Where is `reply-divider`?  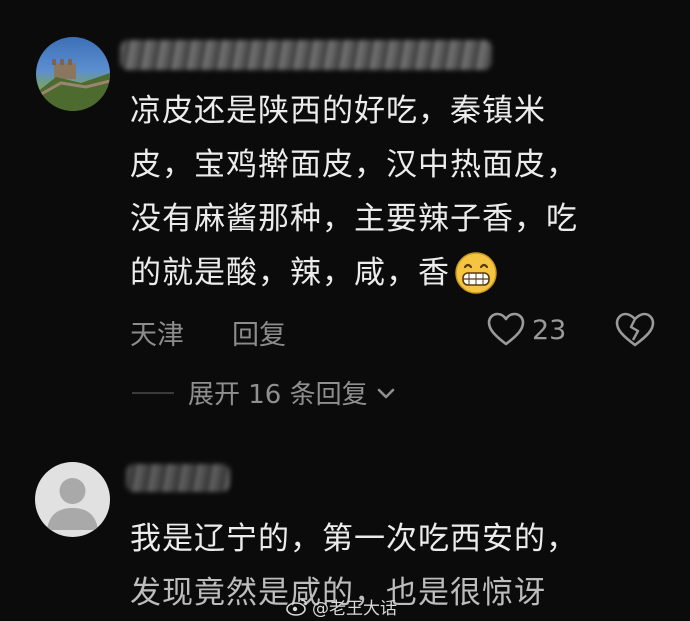 reply-divider is located at coordinates (153, 393).